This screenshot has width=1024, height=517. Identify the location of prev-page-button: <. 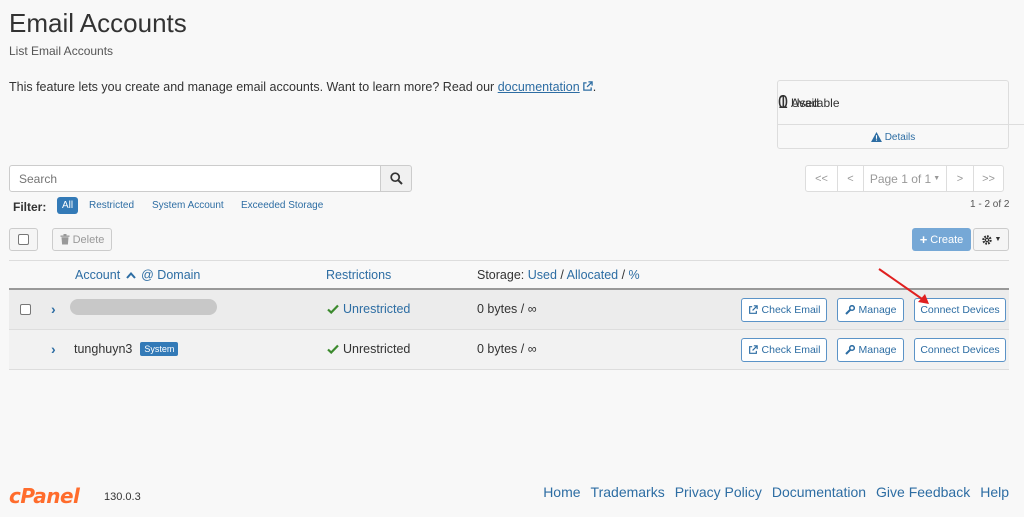
(850, 178).